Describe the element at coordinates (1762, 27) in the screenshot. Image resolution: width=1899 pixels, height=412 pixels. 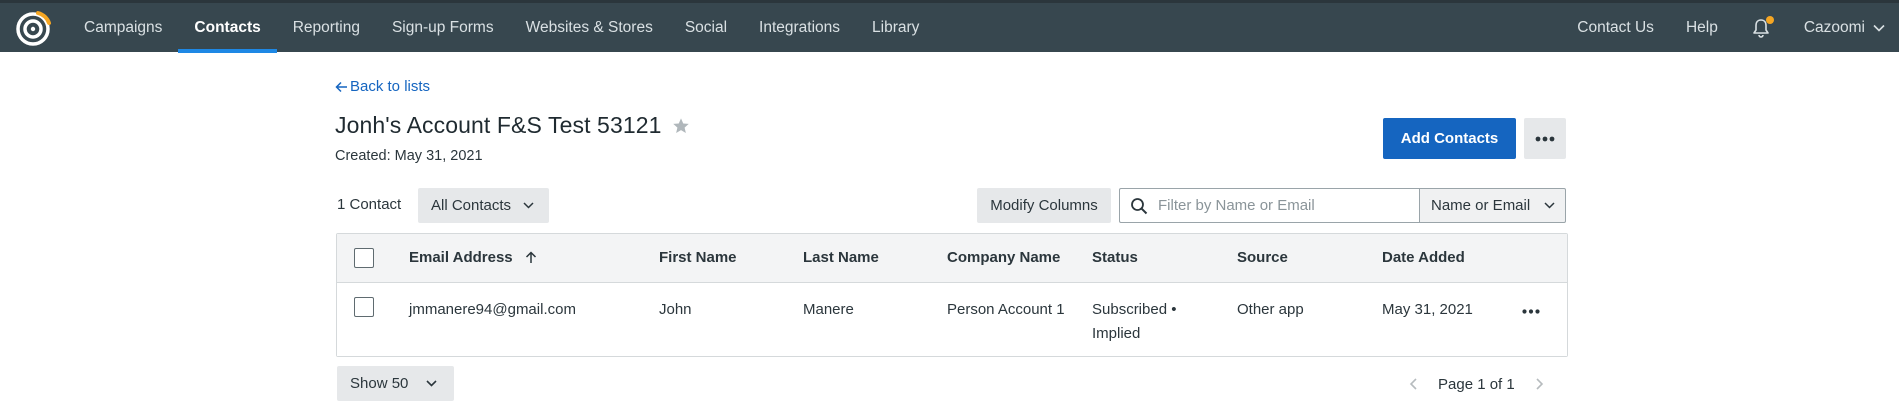
I see `notifications-button` at that location.